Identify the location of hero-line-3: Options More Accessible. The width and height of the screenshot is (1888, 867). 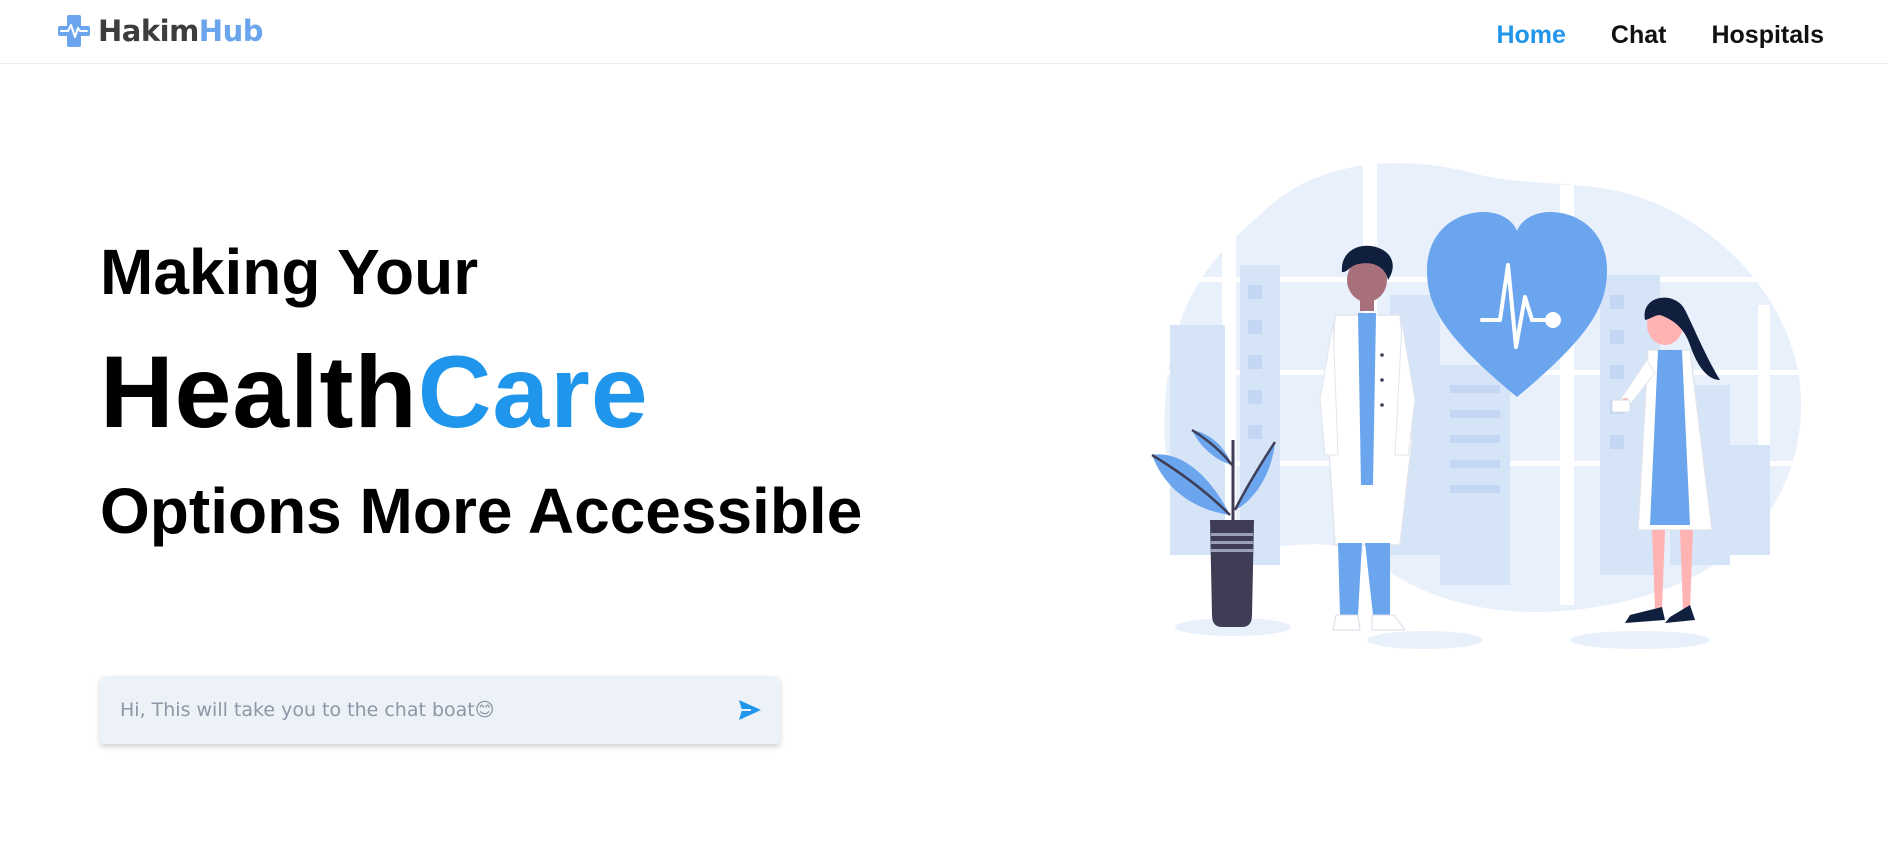
(481, 511).